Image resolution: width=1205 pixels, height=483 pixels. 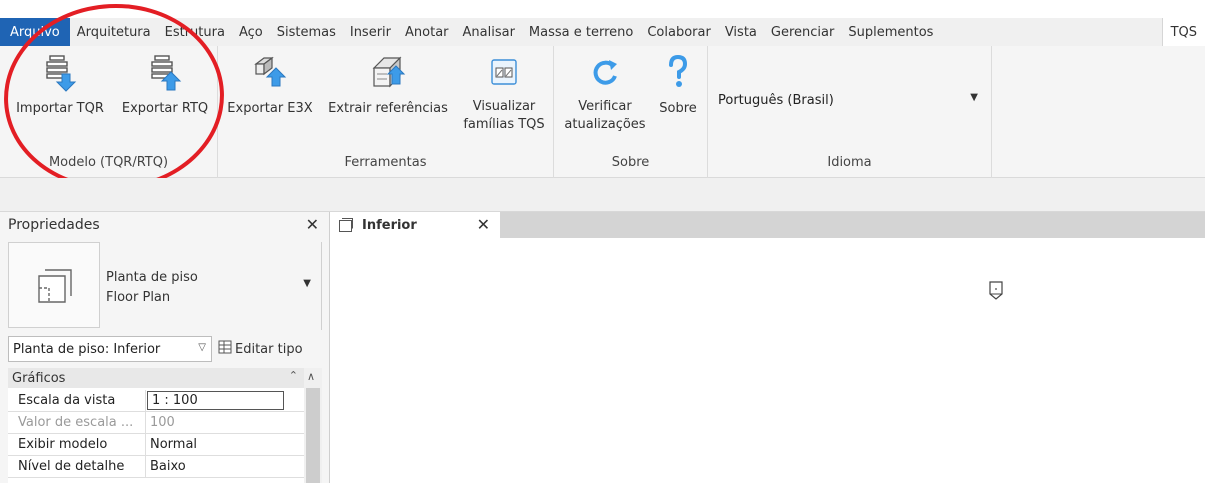 What do you see at coordinates (504, 93) in the screenshot?
I see `view-tqs-families-button: Visualizar famílias TQS` at bounding box center [504, 93].